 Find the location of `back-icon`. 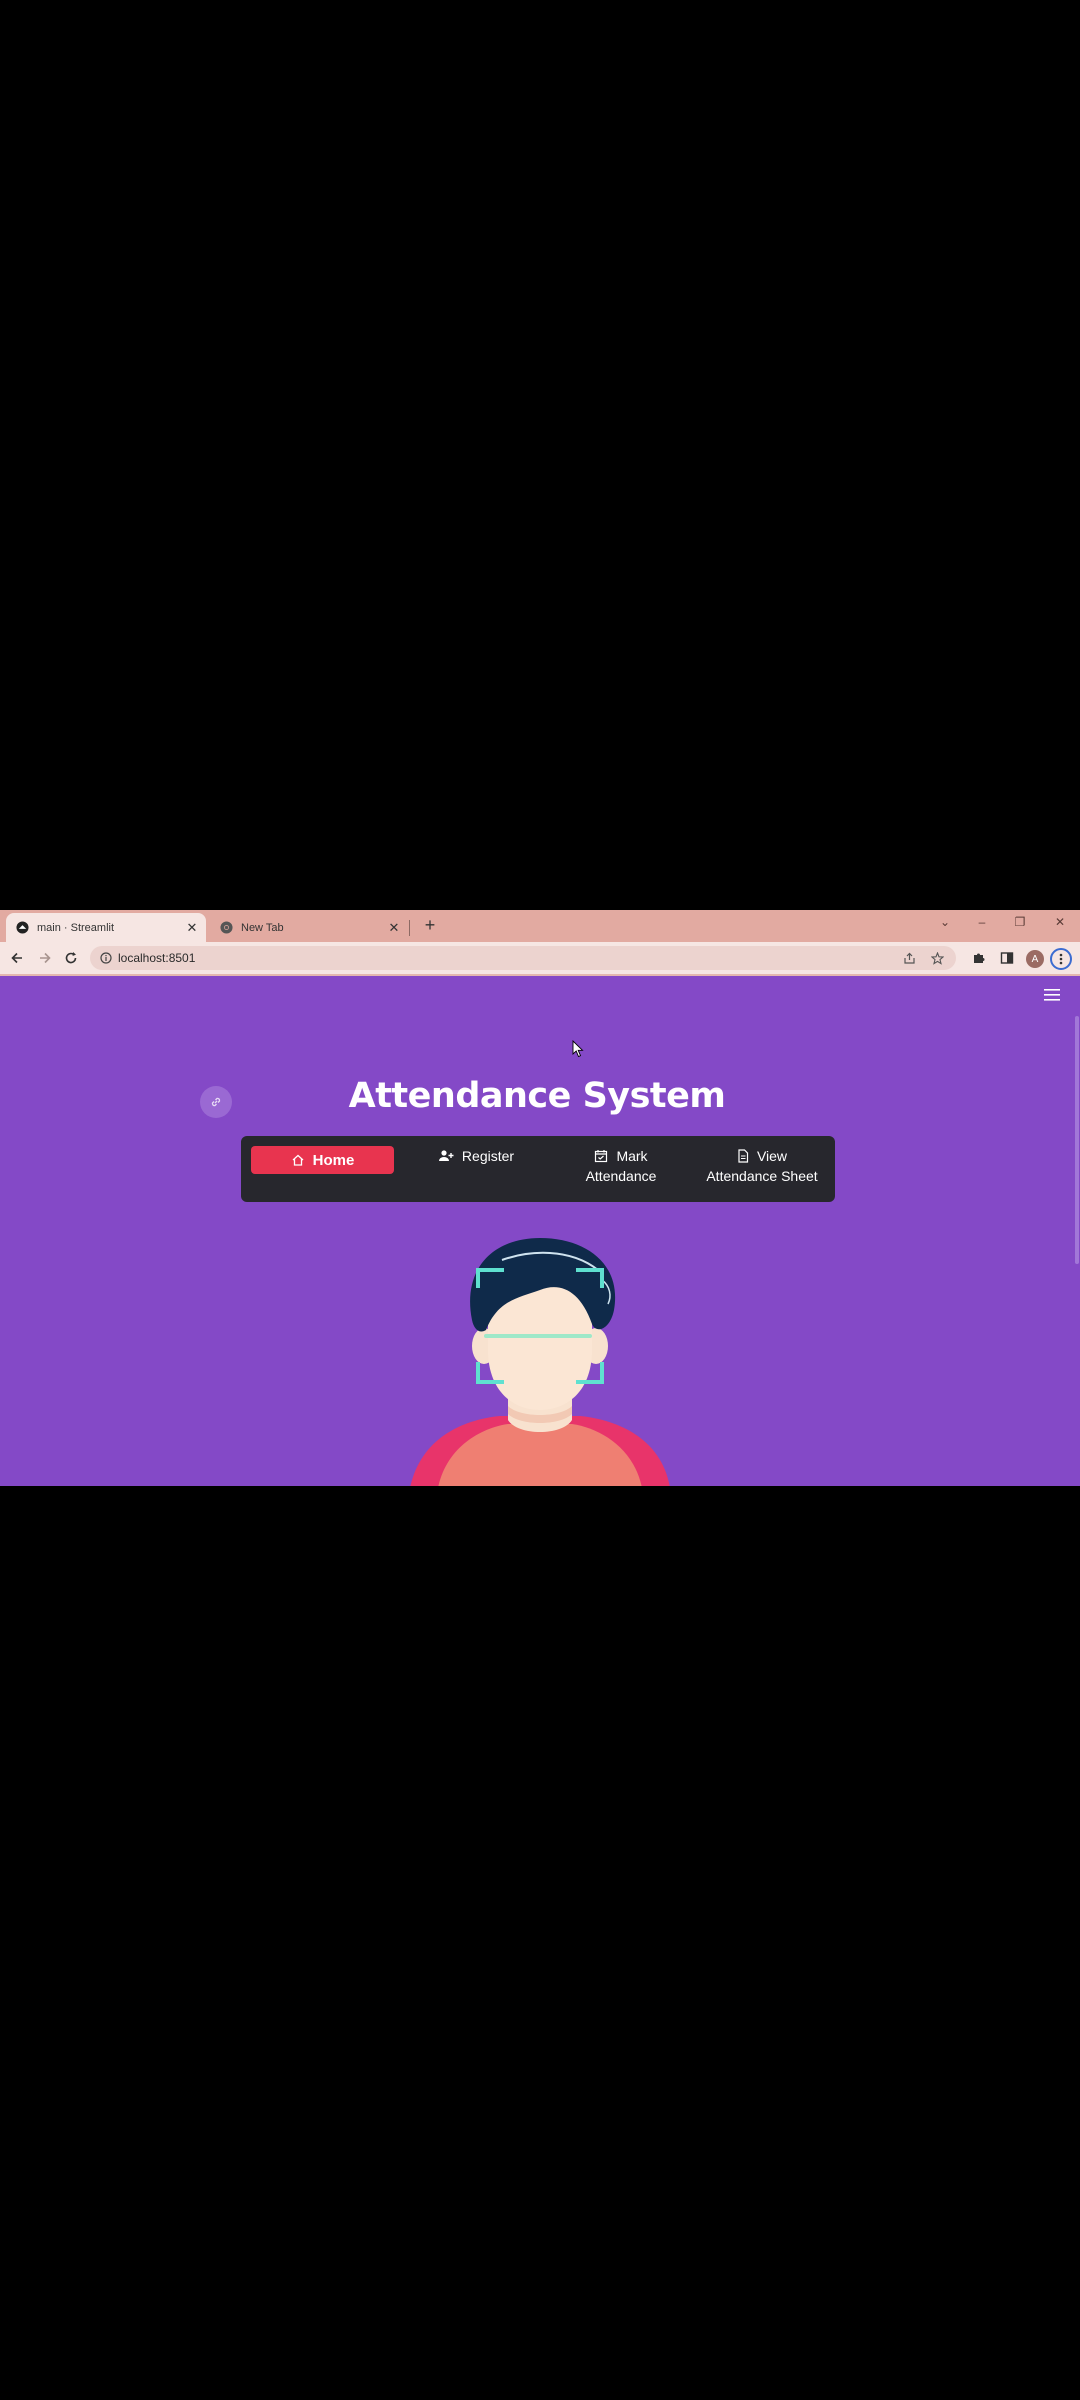

back-icon is located at coordinates (17, 958).